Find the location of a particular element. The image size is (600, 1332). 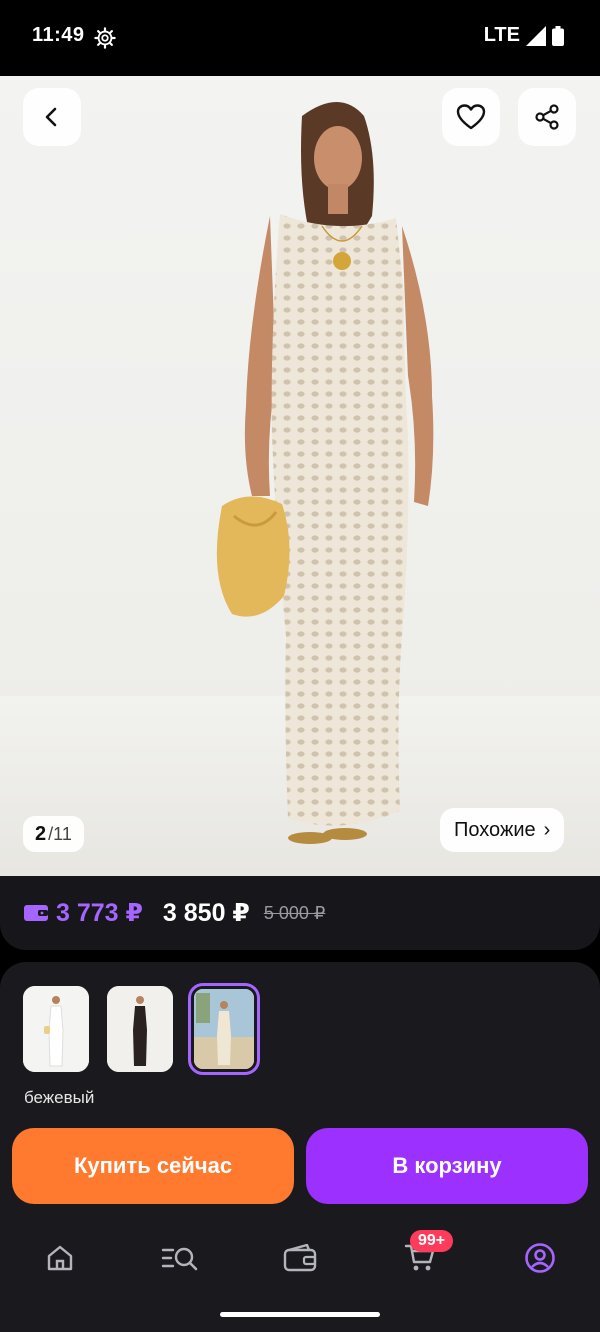

chevron-right-icon: › is located at coordinates (547, 829).